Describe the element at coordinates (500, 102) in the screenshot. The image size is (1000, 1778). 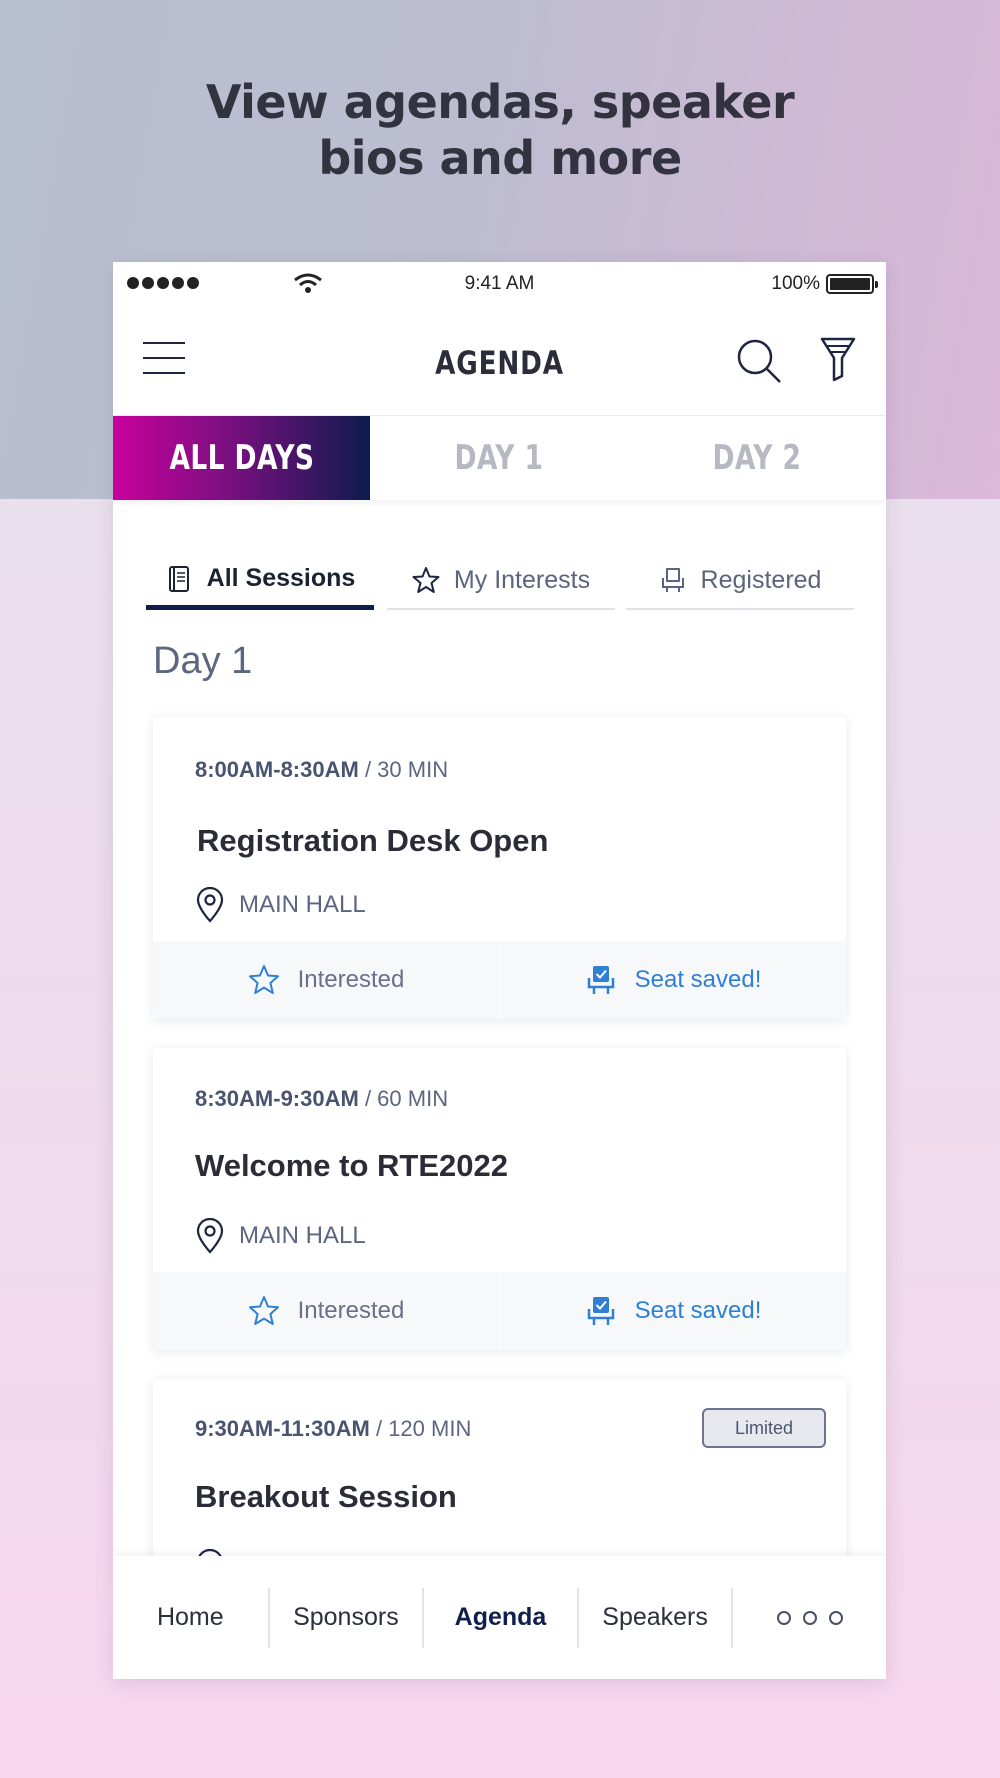
I see `headline-line-1: View agendas, speaker` at that location.